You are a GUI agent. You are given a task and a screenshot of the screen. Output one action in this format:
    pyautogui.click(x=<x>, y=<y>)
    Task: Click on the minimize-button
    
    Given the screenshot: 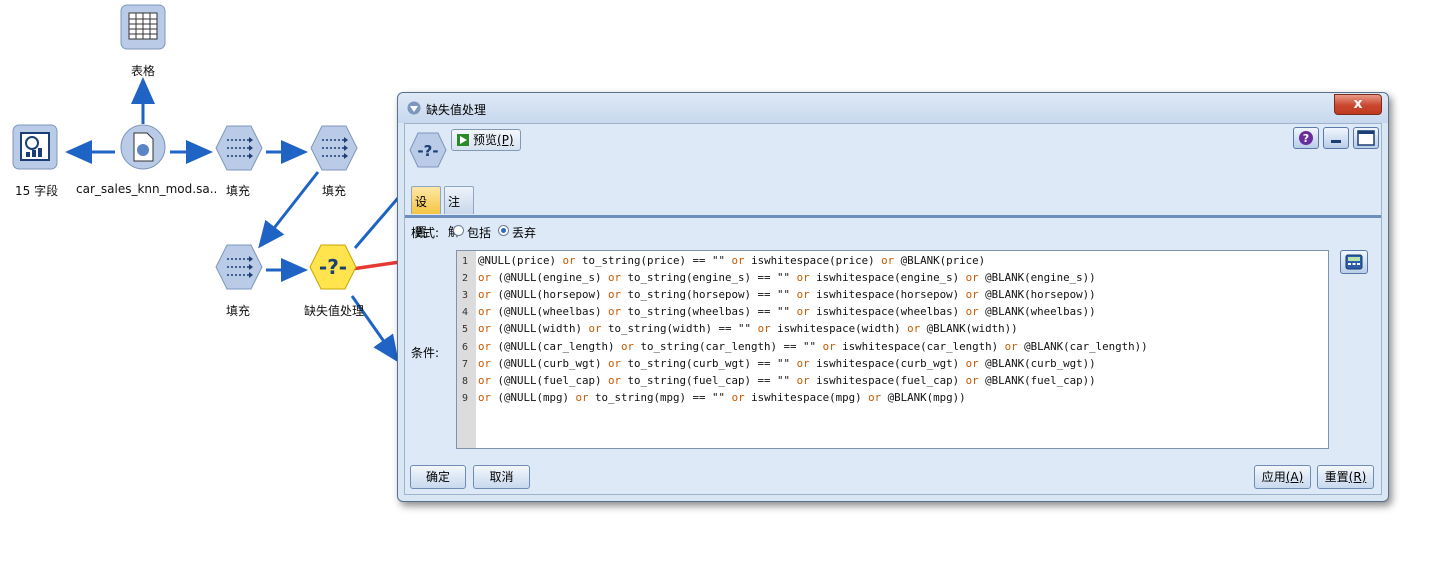 What is the action you would take?
    pyautogui.click(x=1336, y=138)
    